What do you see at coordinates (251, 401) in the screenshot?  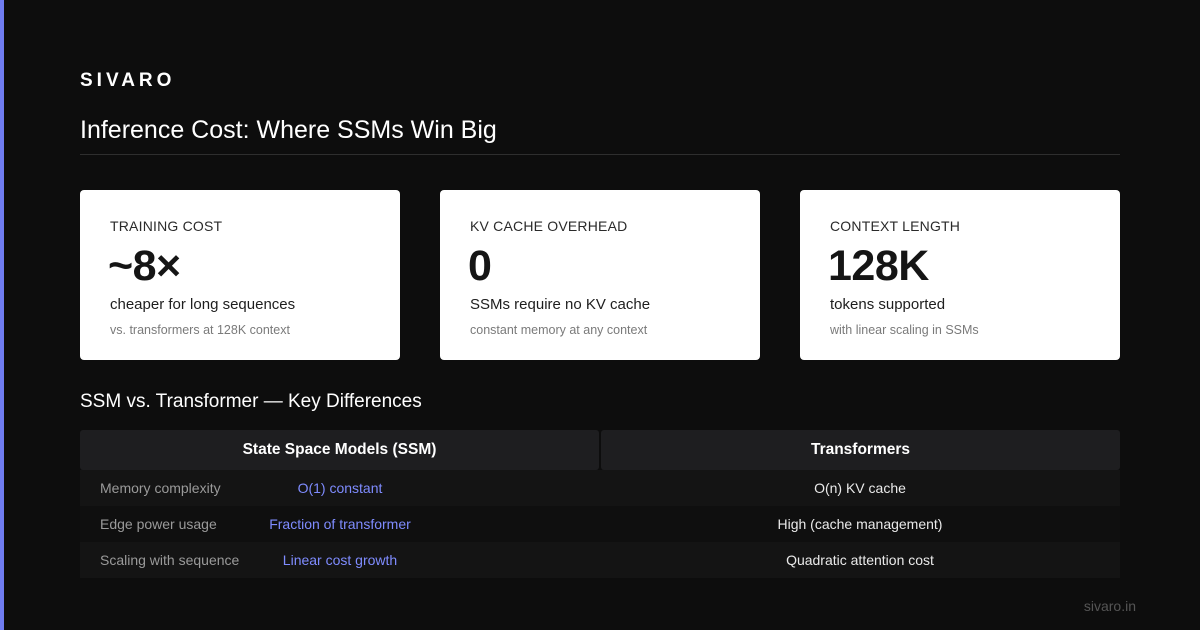 I see `comparison-title: SSM vs. Transformer — Key Differences` at bounding box center [251, 401].